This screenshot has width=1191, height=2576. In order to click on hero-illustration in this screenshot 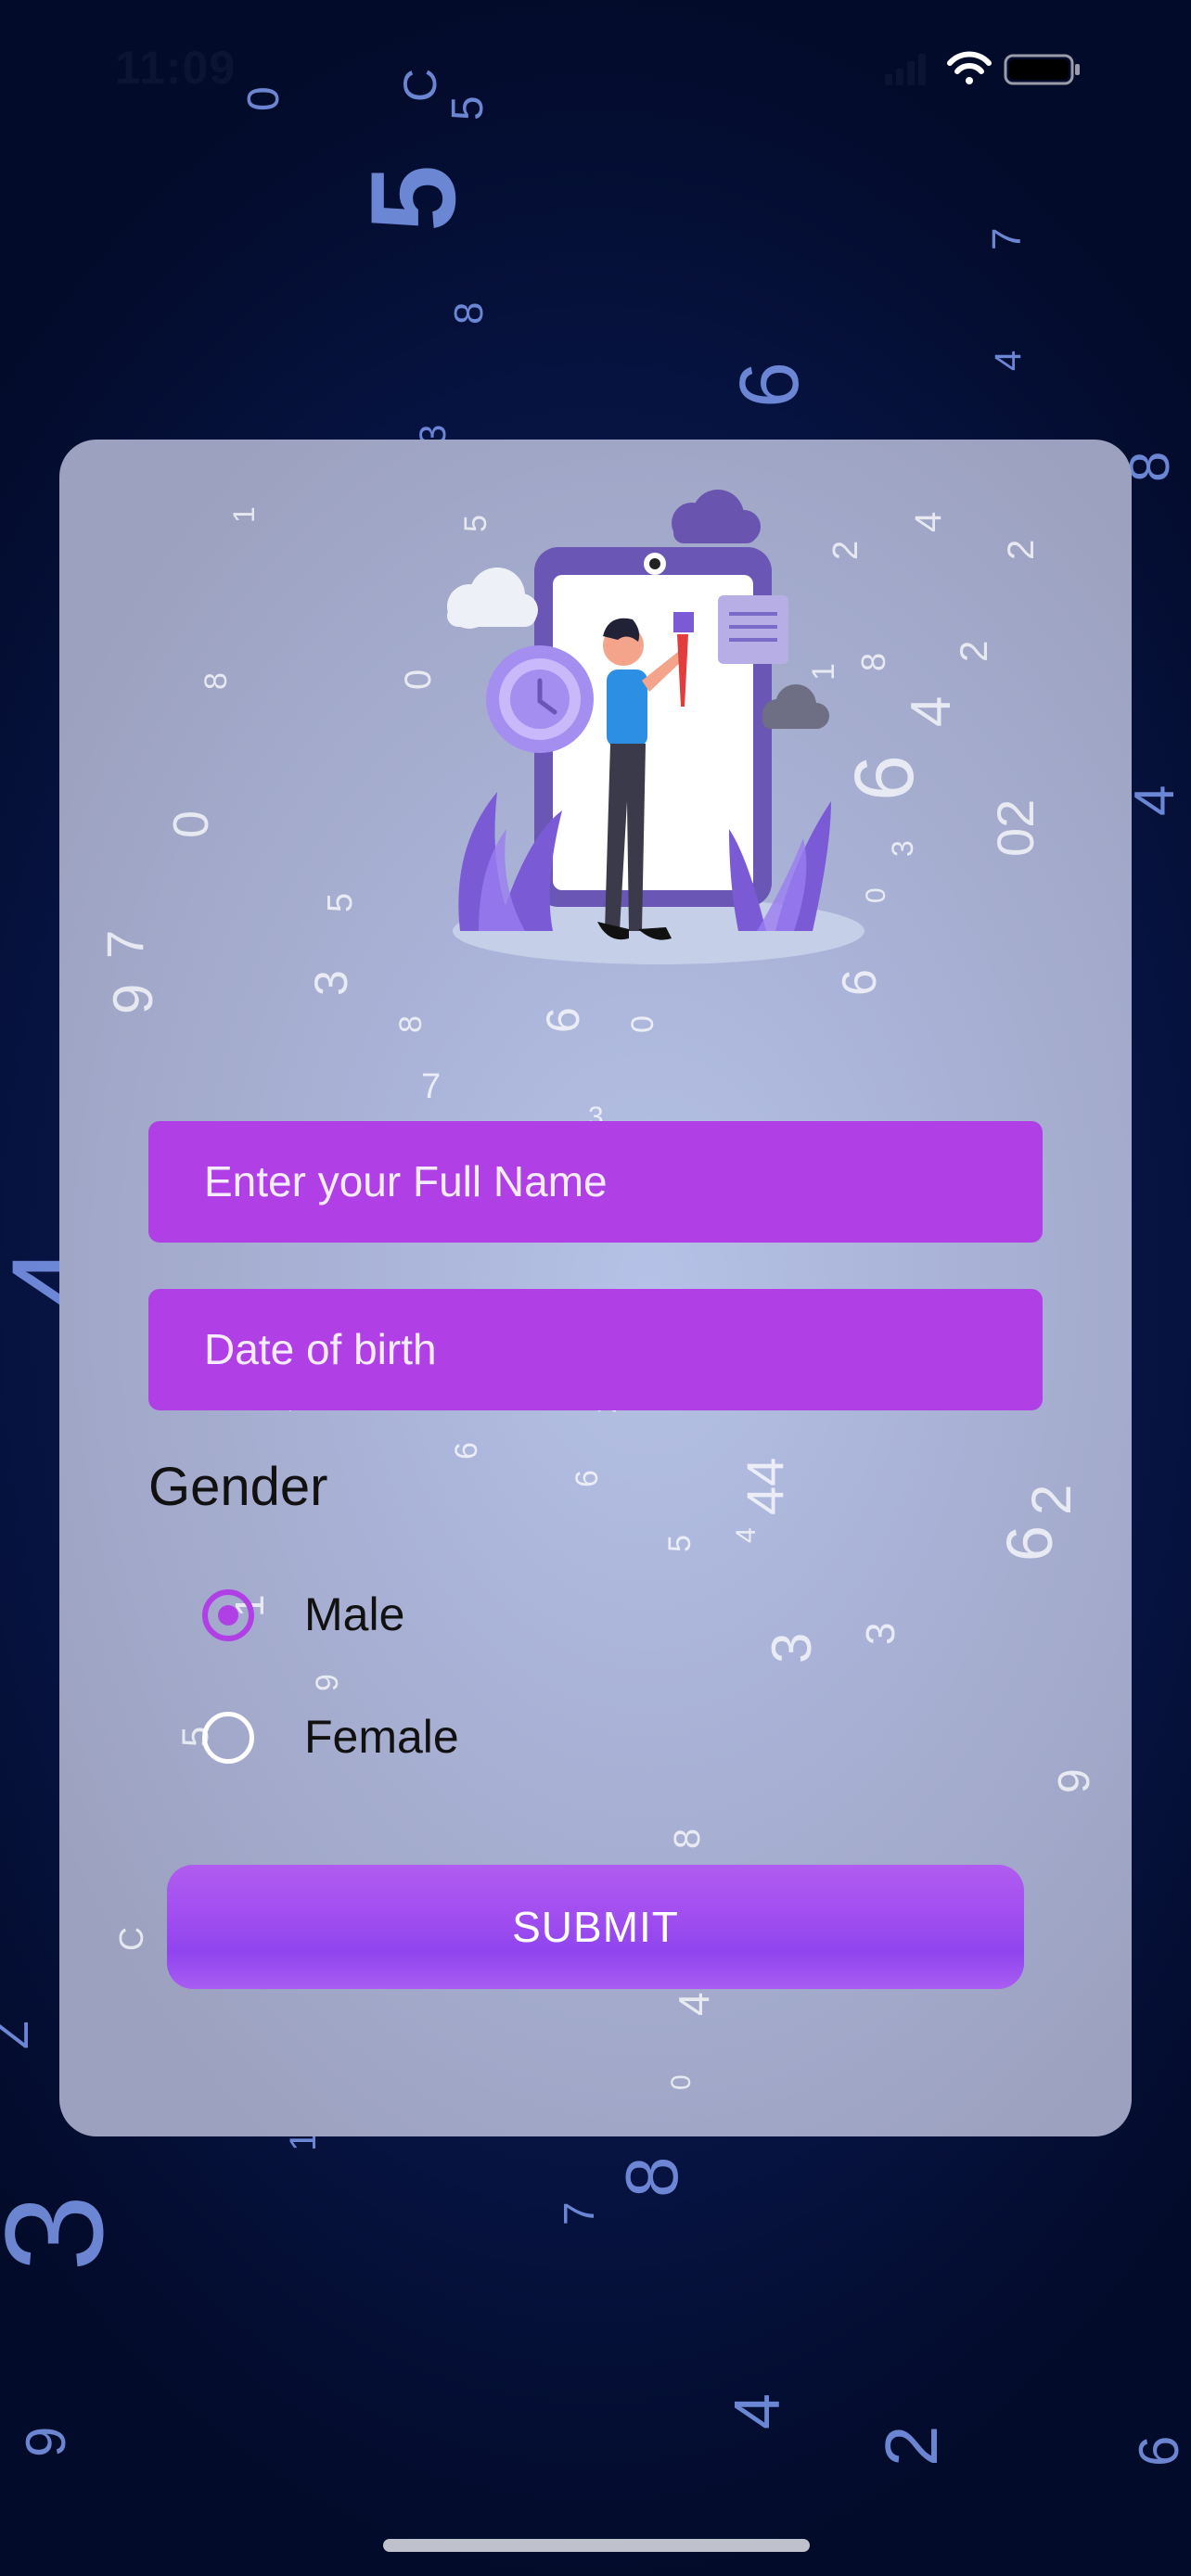, I will do `click(655, 727)`.